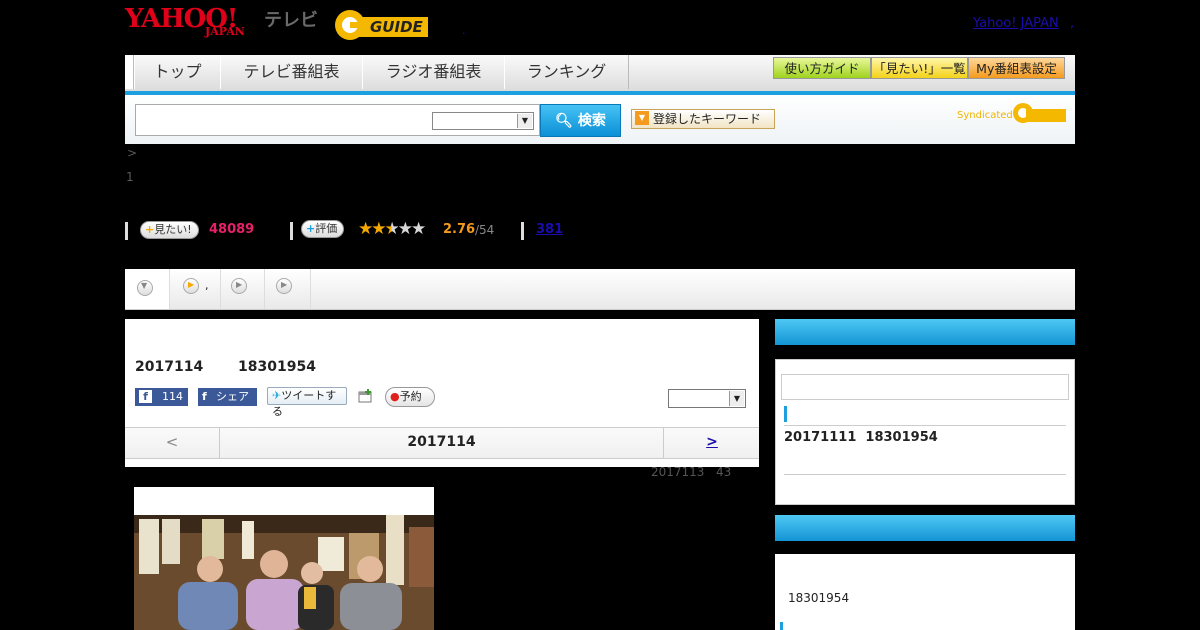  What do you see at coordinates (291, 72) in the screenshot?
I see `nav-tab-tv-schedule: テレビ番組表` at bounding box center [291, 72].